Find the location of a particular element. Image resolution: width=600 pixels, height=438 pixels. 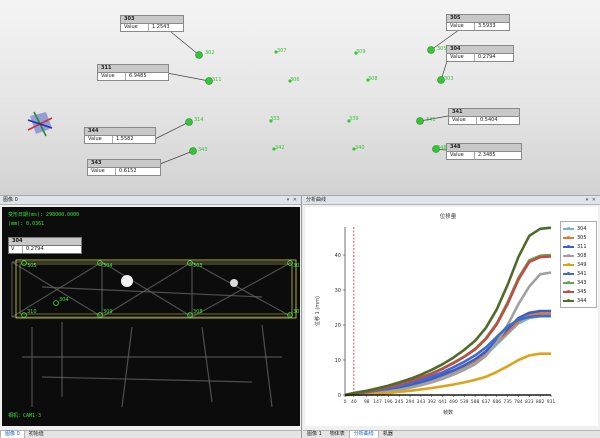

tab-object-table: 物体表 is located at coordinates (337, 434).